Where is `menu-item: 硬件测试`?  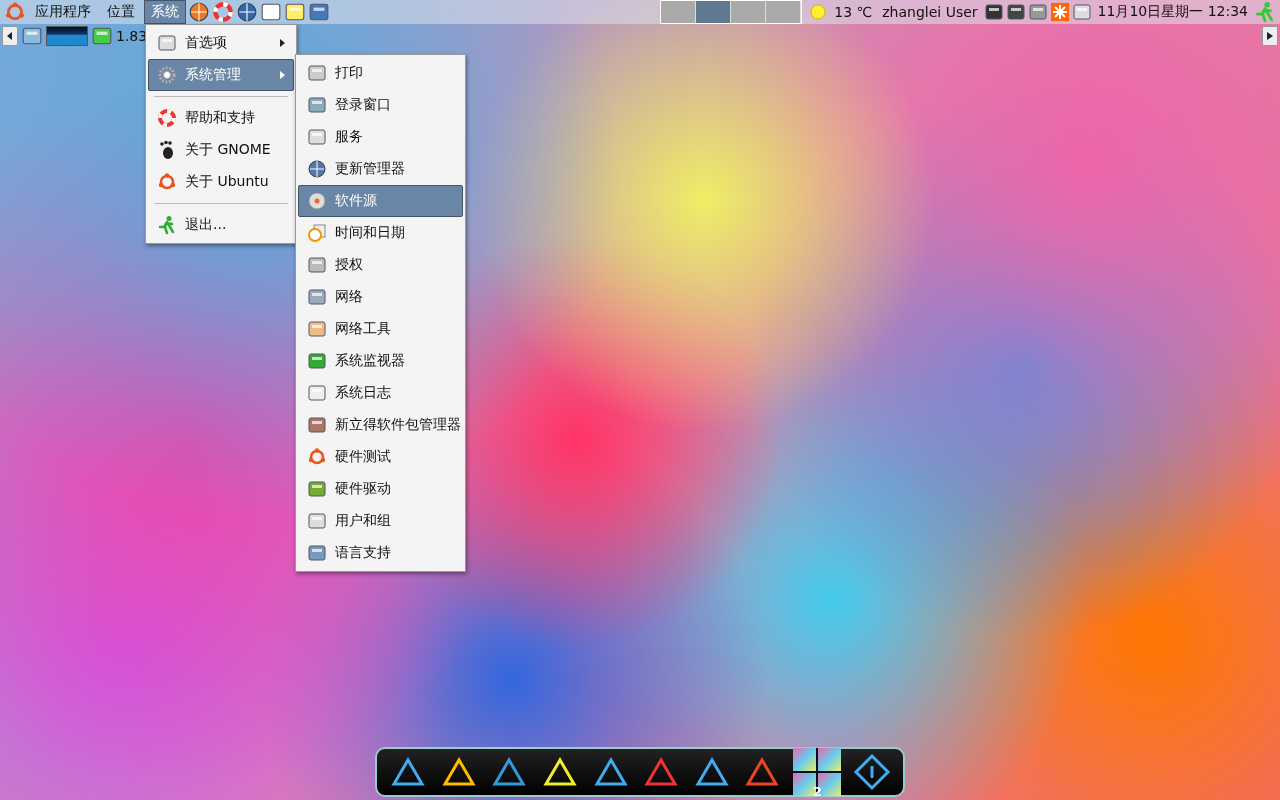 menu-item: 硬件测试 is located at coordinates (380, 457).